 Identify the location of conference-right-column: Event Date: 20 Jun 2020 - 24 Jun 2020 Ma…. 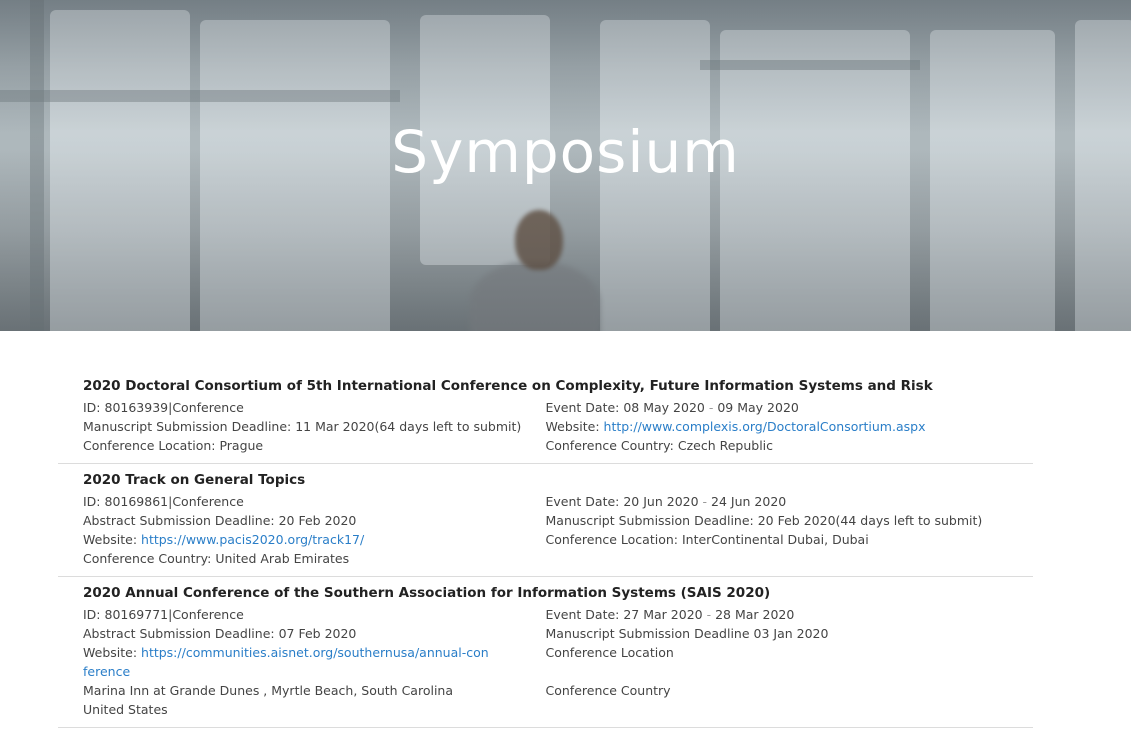
(777, 530).